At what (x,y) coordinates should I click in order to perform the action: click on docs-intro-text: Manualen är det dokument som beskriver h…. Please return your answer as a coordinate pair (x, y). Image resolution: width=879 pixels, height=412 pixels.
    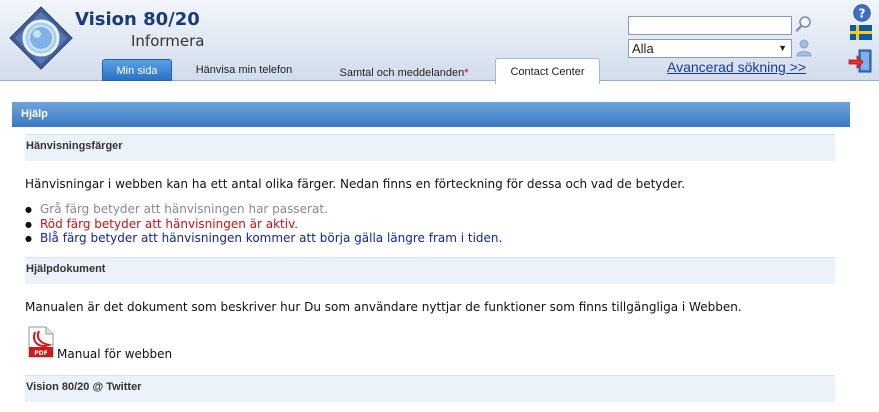
    Looking at the image, I should click on (383, 307).